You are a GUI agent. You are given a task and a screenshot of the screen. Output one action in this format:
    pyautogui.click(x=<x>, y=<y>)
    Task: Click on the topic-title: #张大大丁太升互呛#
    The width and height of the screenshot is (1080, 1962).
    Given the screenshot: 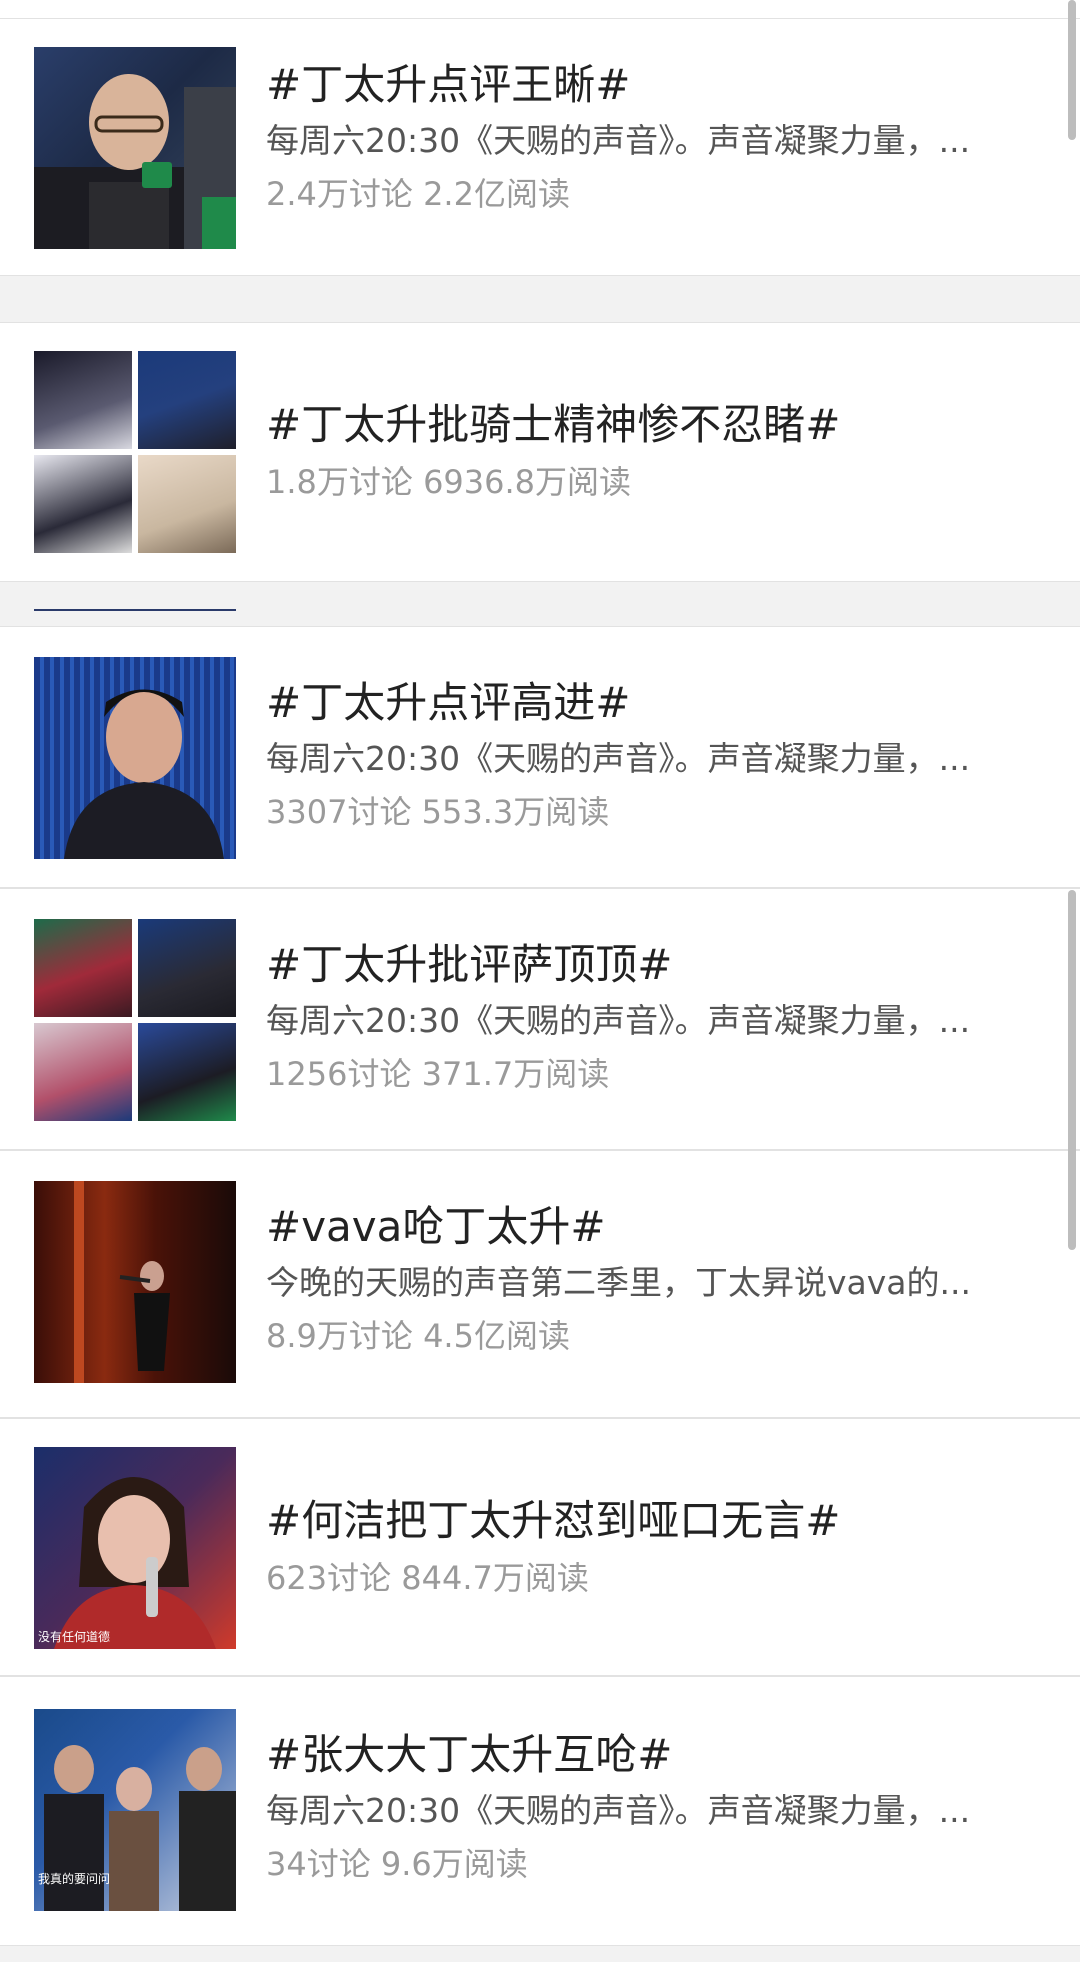 What is the action you would take?
    pyautogui.click(x=469, y=1754)
    